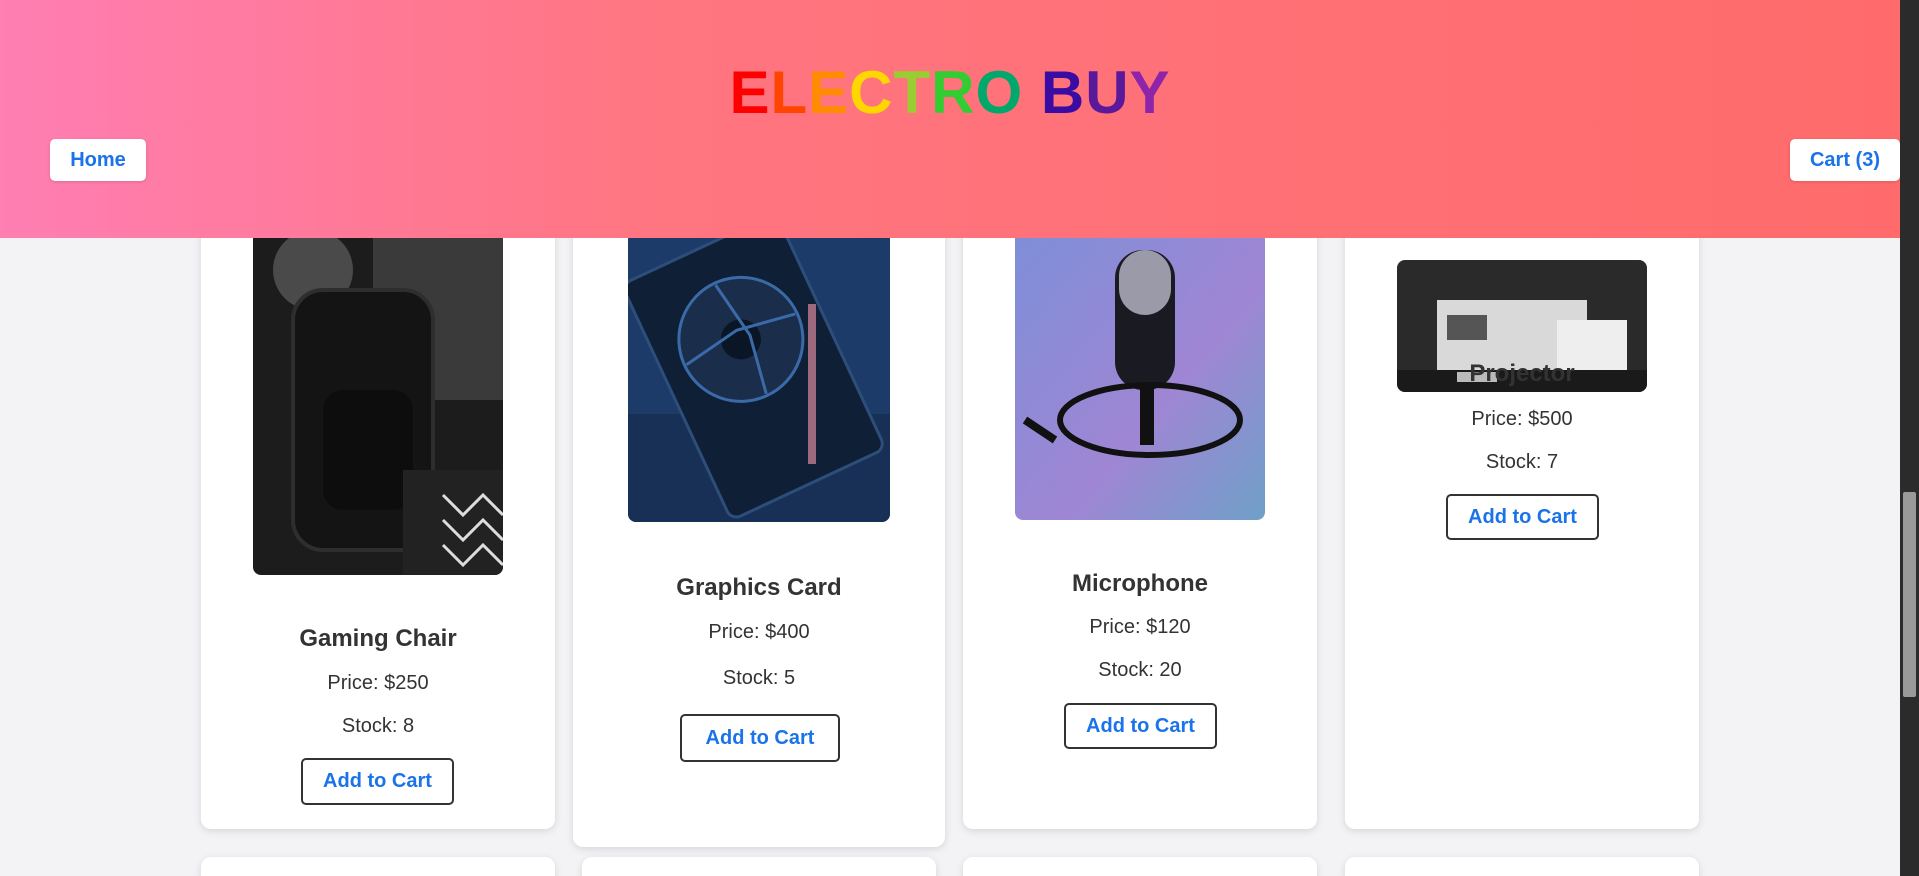 This screenshot has width=1919, height=876. Describe the element at coordinates (1522, 373) in the screenshot. I see `product-name: Projector` at that location.